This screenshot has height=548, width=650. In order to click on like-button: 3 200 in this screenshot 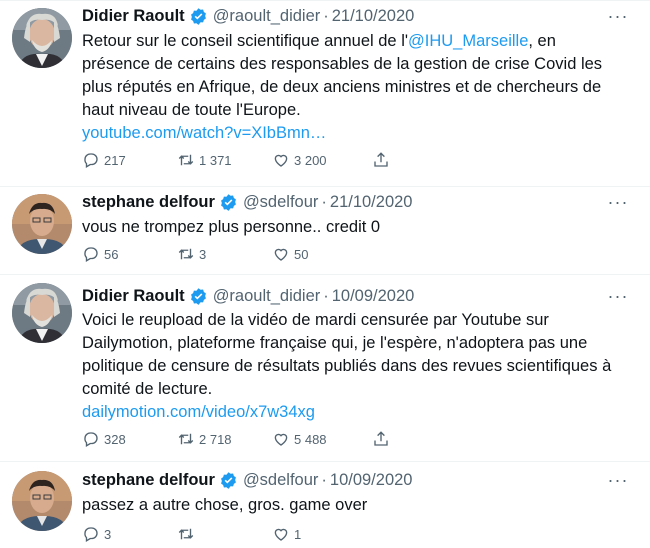, I will do `click(299, 160)`.